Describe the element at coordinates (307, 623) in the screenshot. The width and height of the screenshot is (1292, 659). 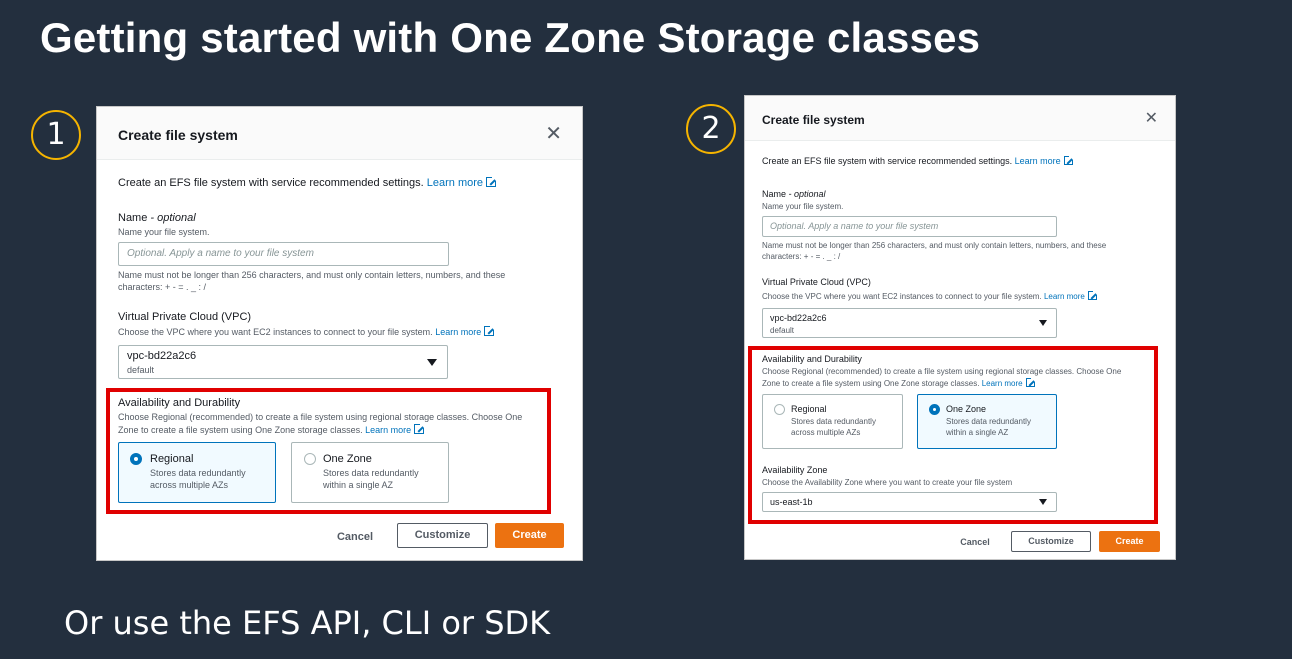
I see `footer-text: Or use the EFS API, CLI or SDK` at that location.